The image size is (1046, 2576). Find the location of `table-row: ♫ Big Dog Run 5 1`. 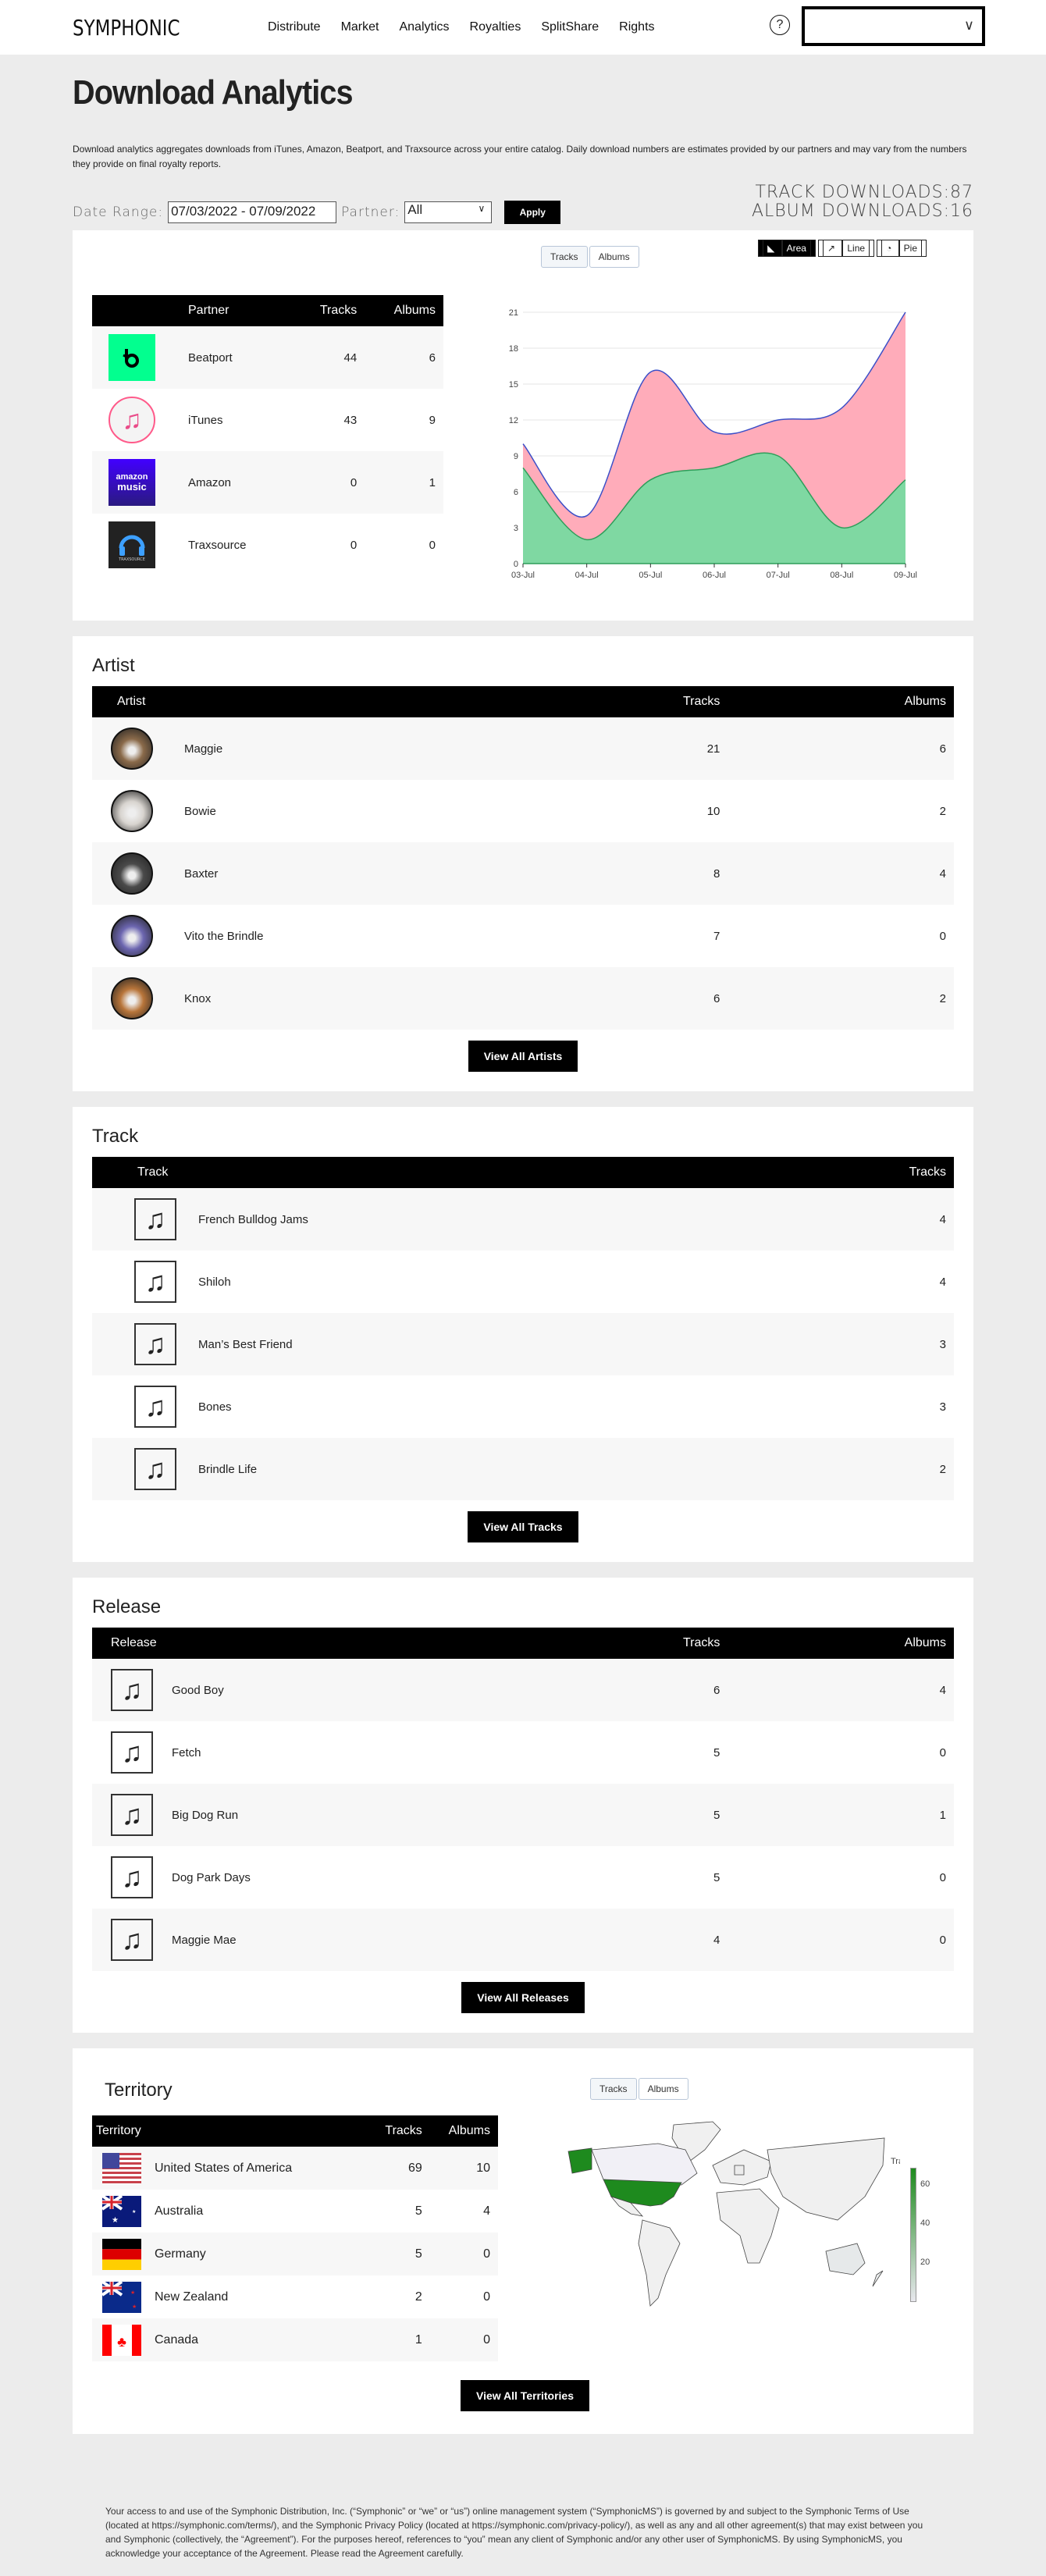

table-row: ♫ Big Dog Run 5 1 is located at coordinates (523, 1816).